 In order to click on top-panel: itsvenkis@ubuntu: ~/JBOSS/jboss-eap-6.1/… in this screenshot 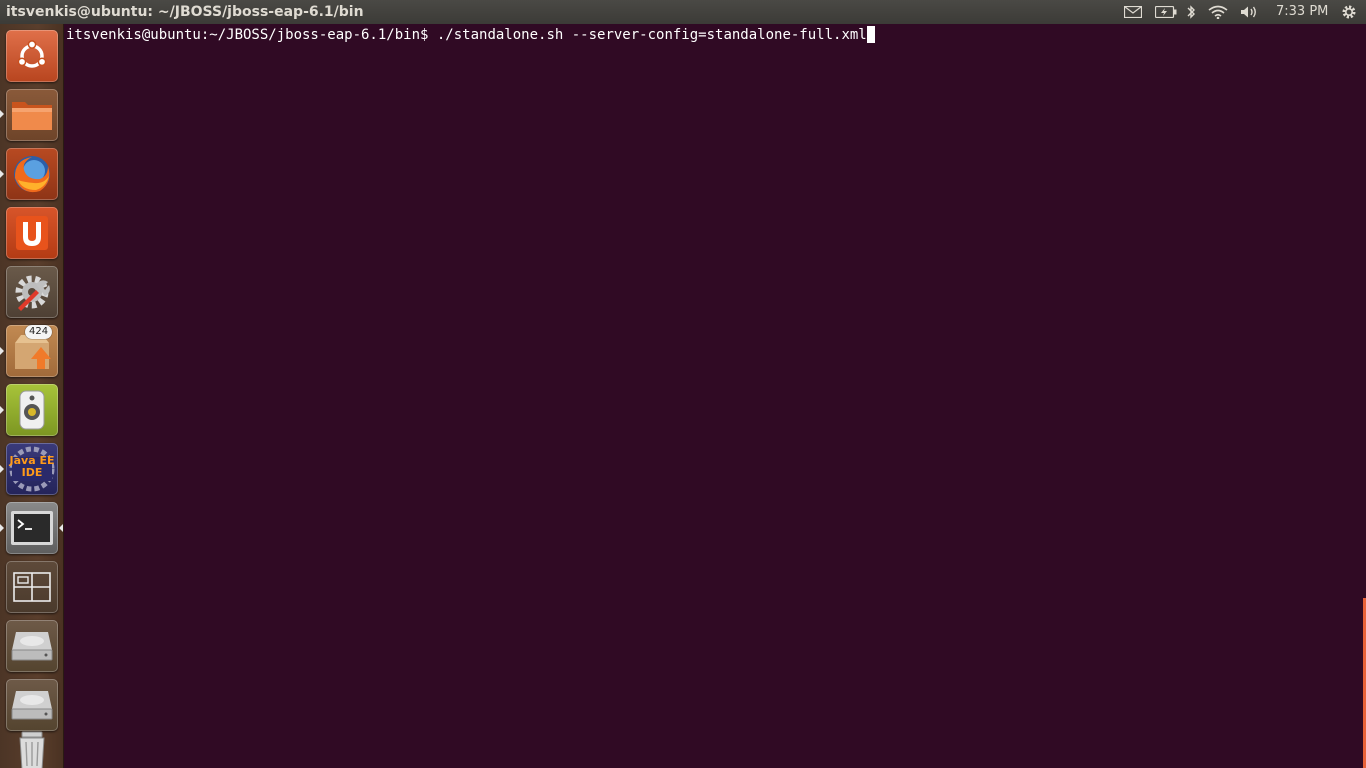, I will do `click(683, 12)`.